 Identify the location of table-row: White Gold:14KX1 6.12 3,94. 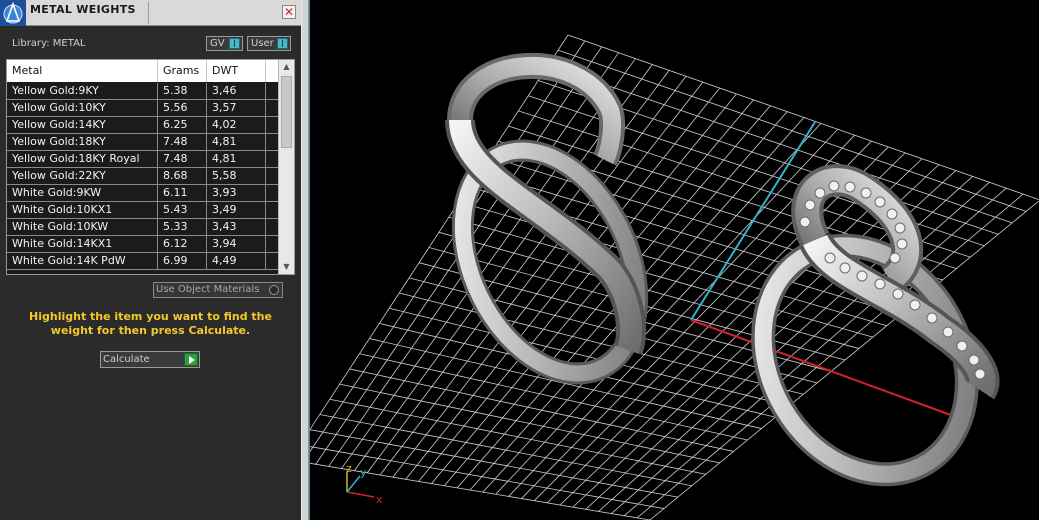
(142, 244).